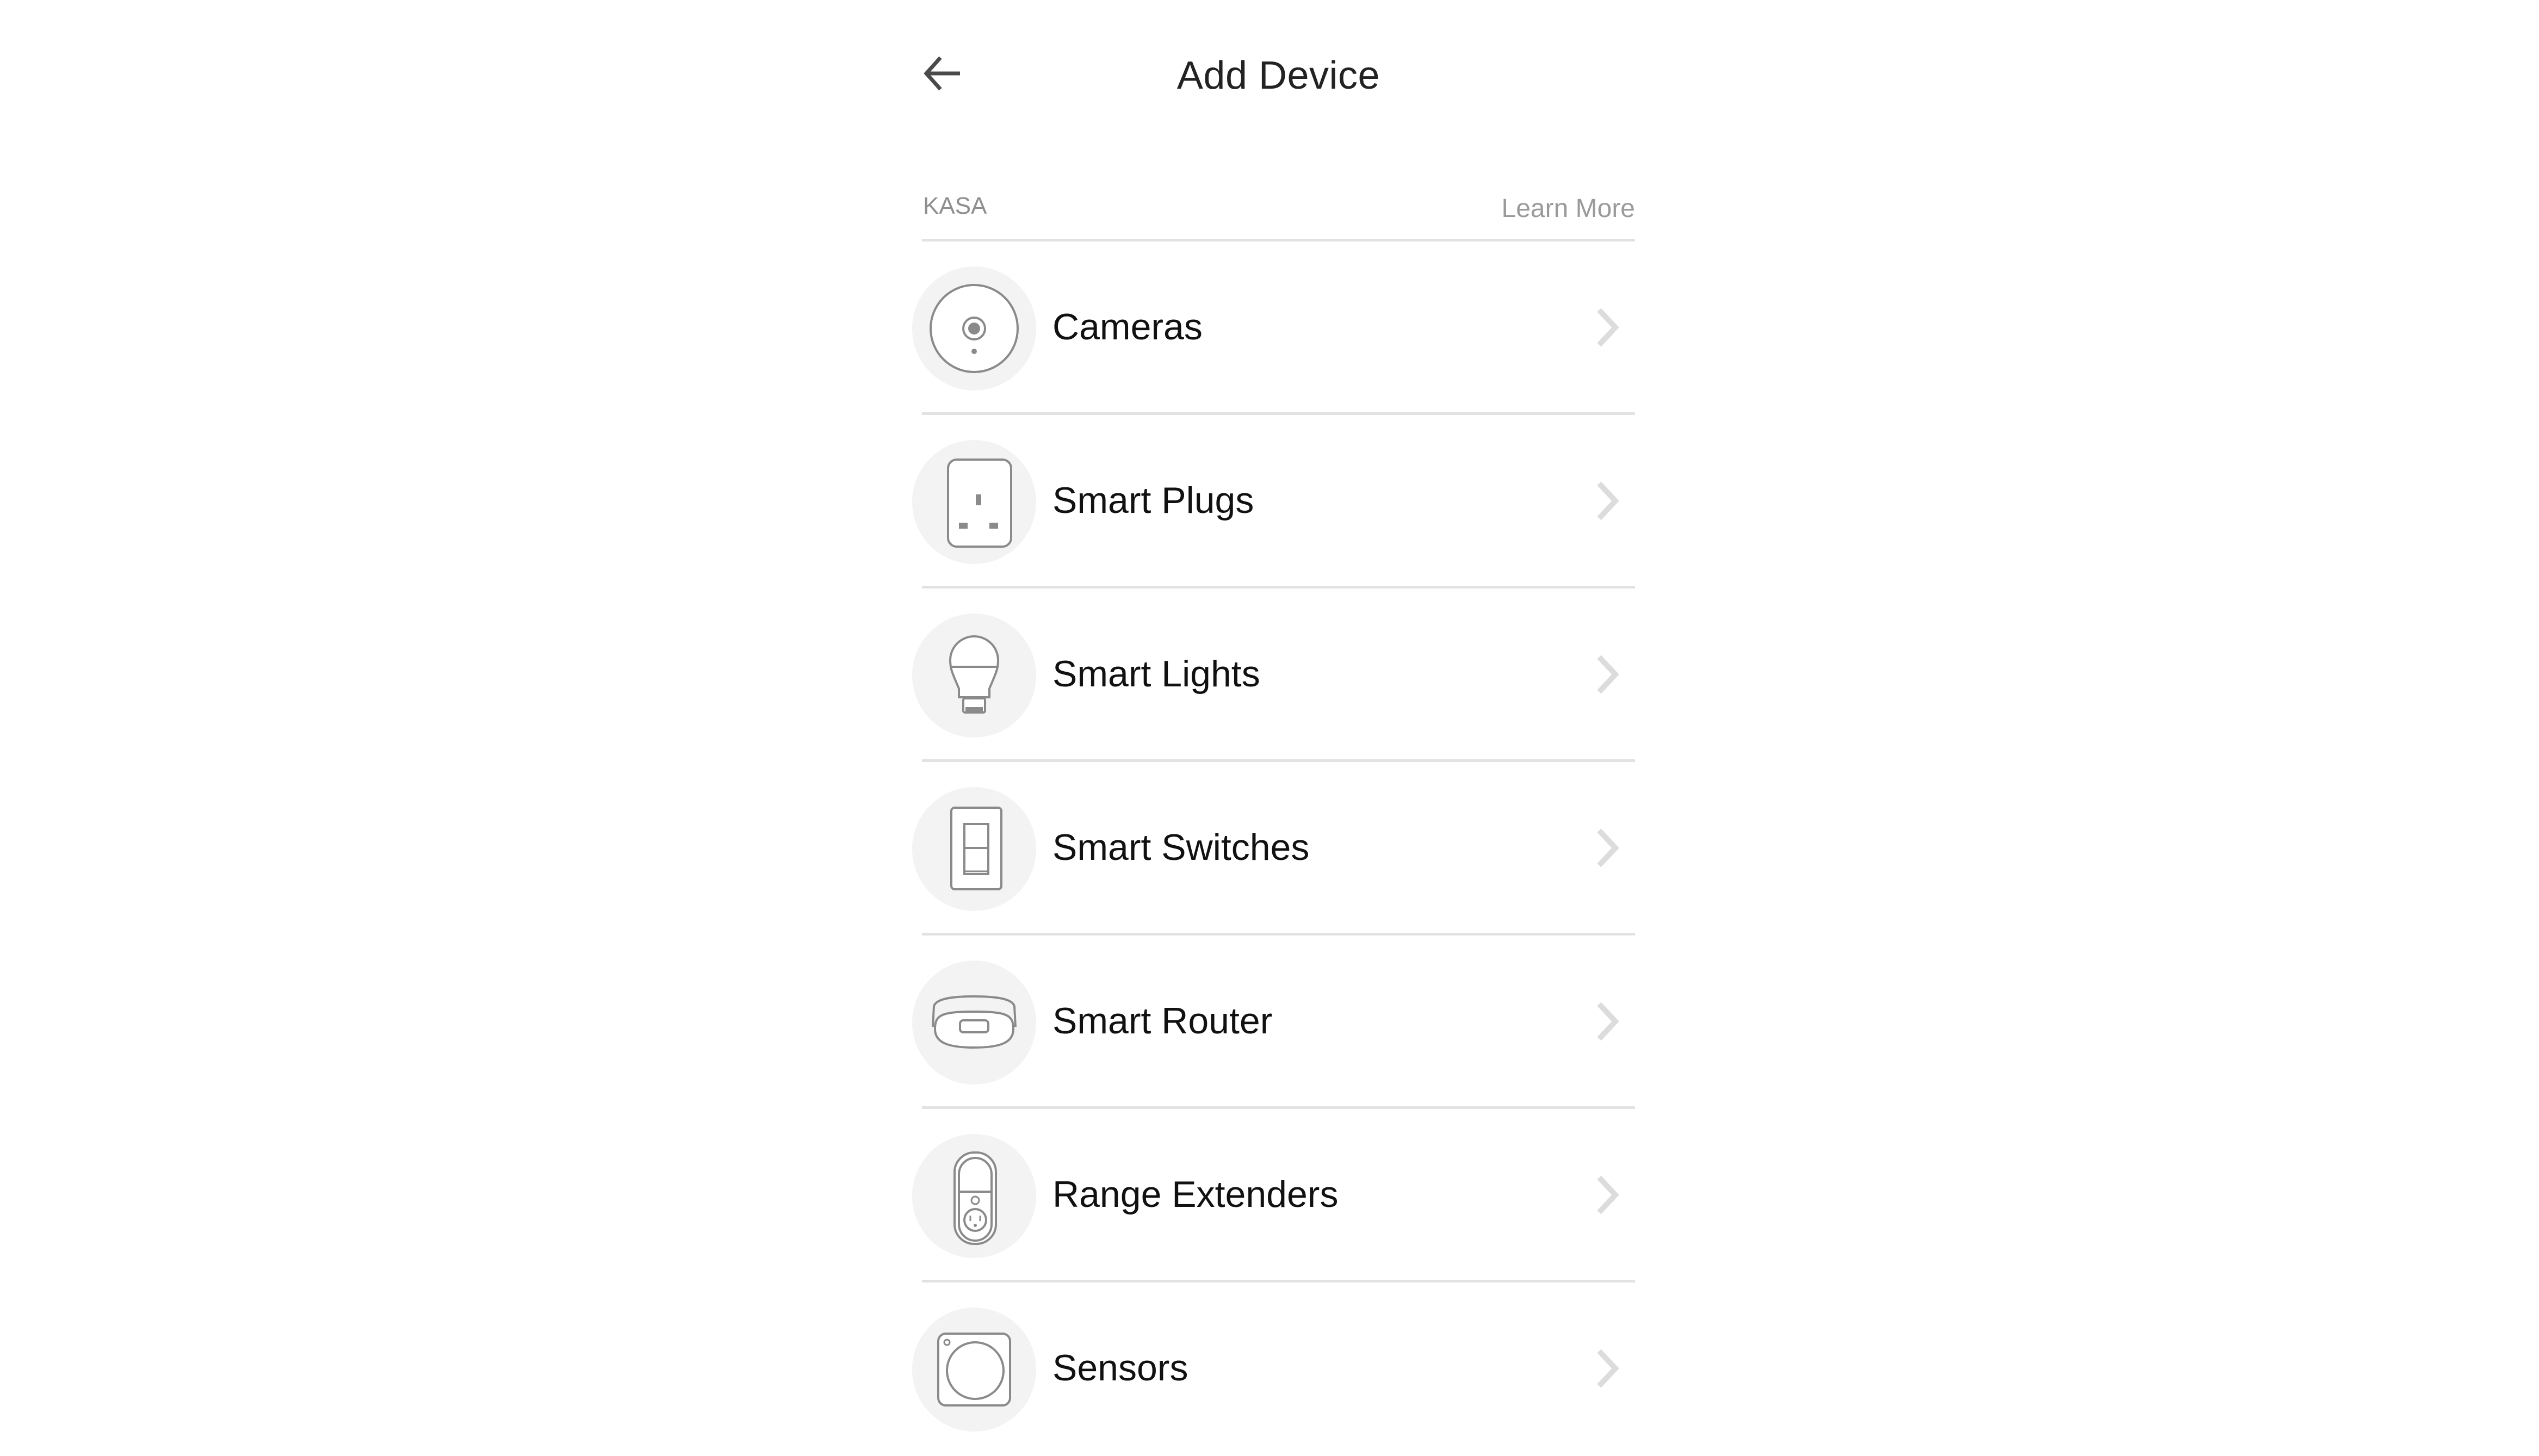 This screenshot has width=2539, height=1456. Describe the element at coordinates (1271, 328) in the screenshot. I see `device-row-cameras: Cameras` at that location.